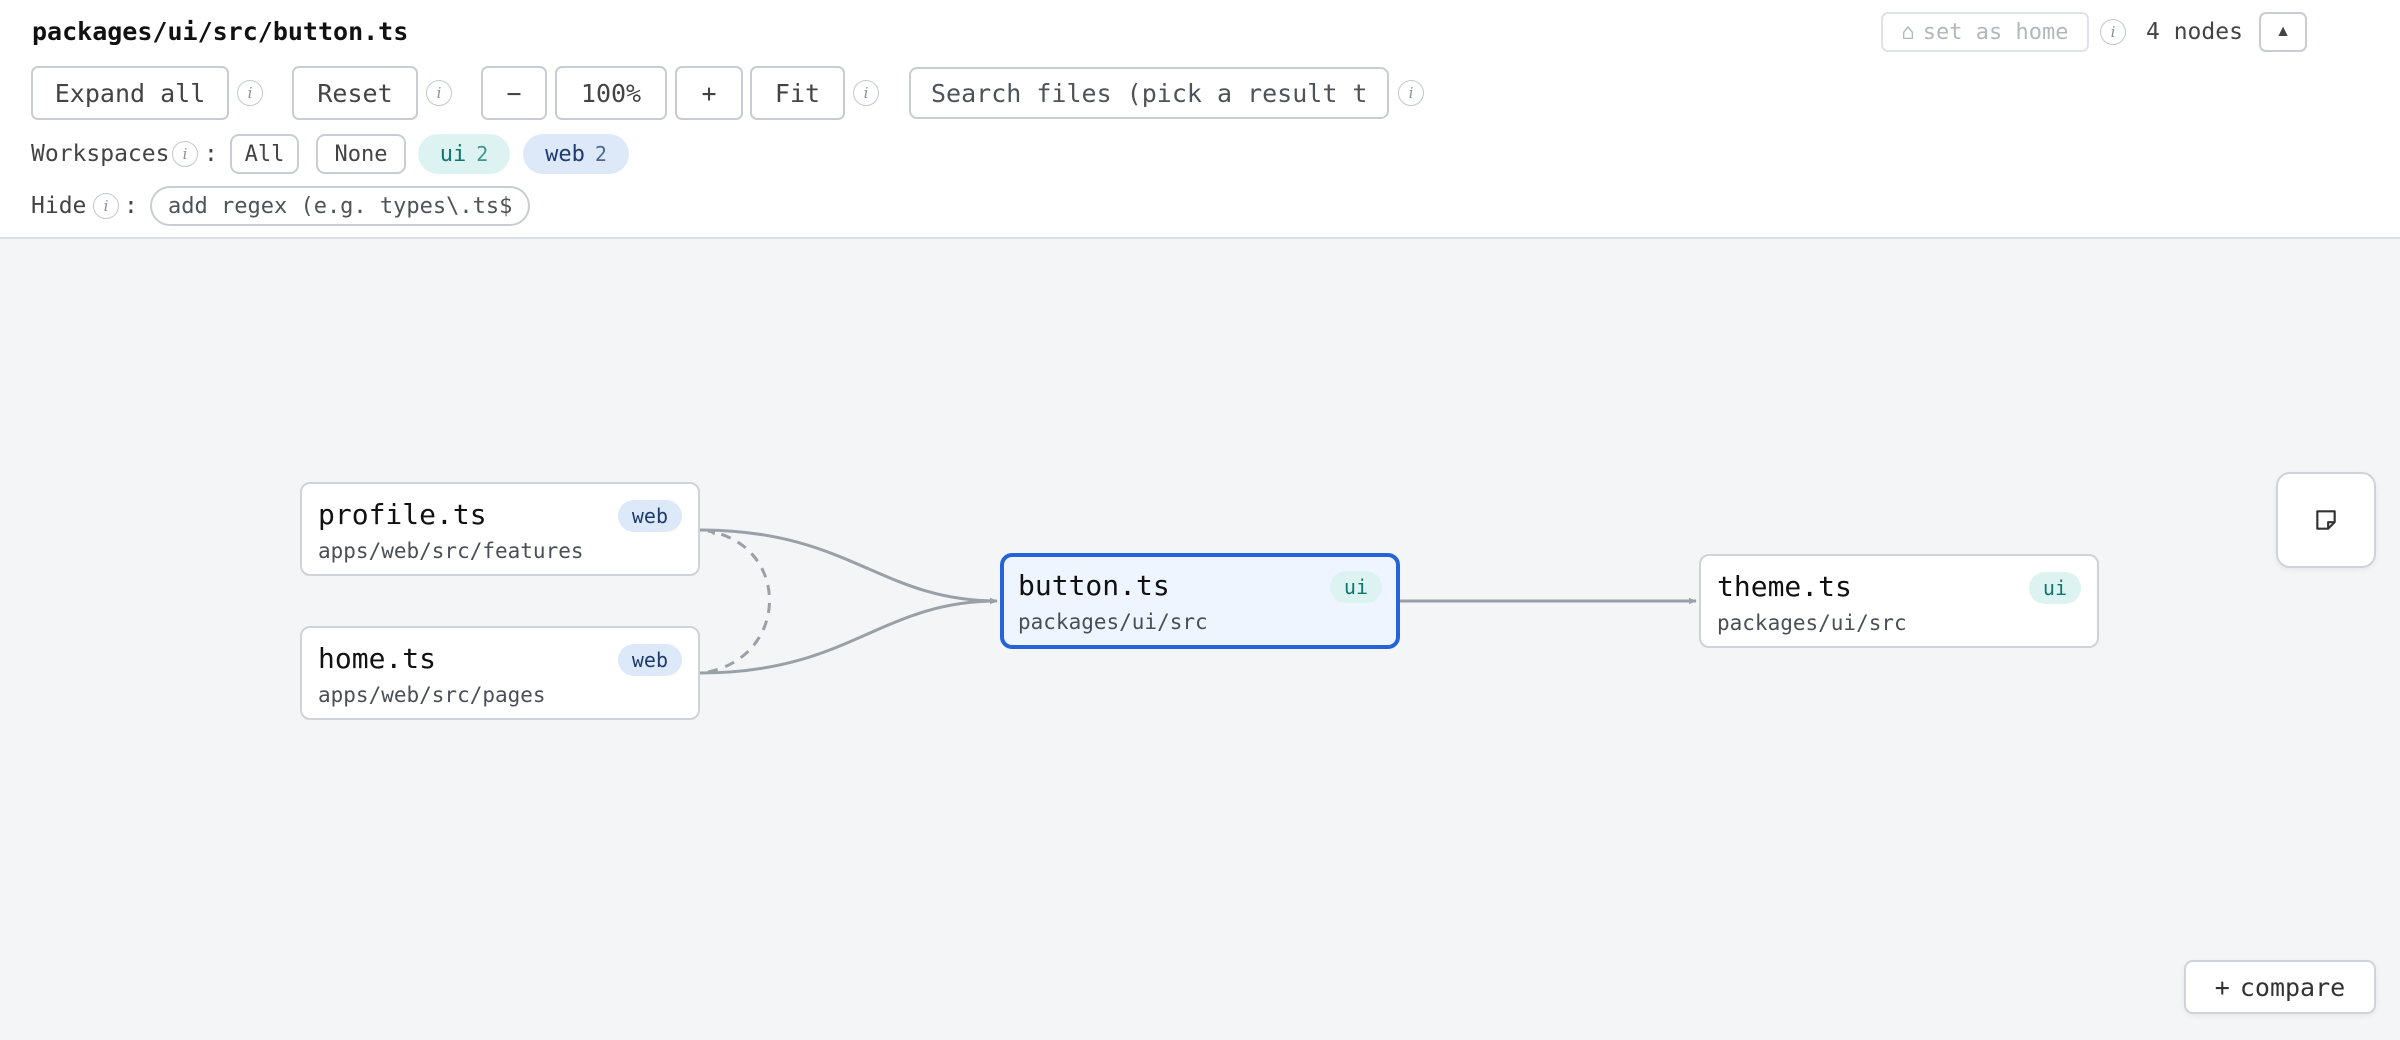 The width and height of the screenshot is (2400, 1040). What do you see at coordinates (2292, 987) in the screenshot?
I see `compare-label: compare` at bounding box center [2292, 987].